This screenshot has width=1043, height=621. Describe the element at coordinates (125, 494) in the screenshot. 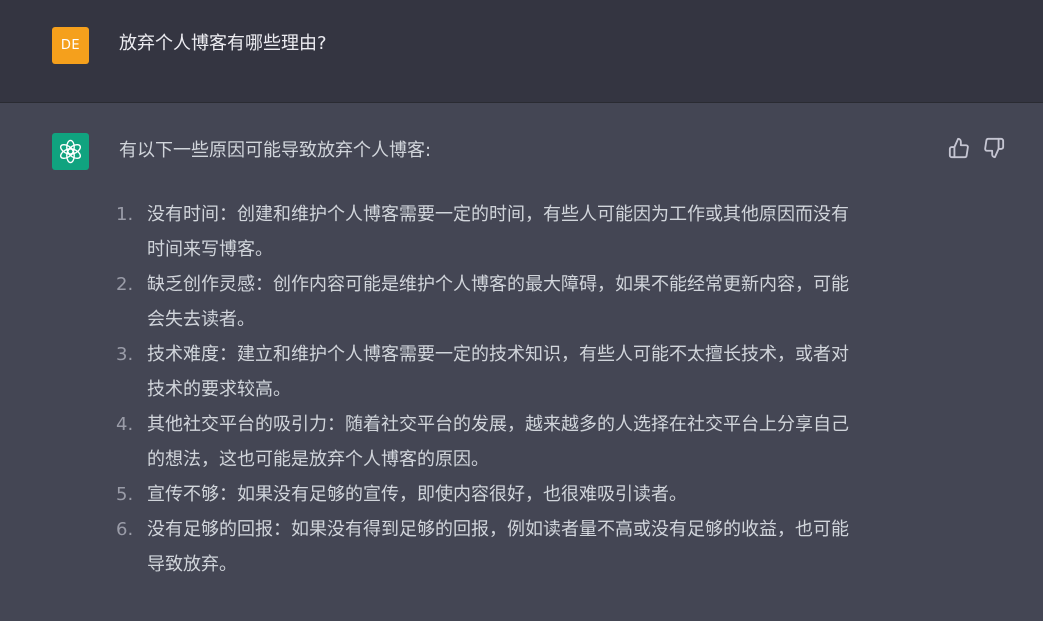

I see `item-number: 5.` at that location.